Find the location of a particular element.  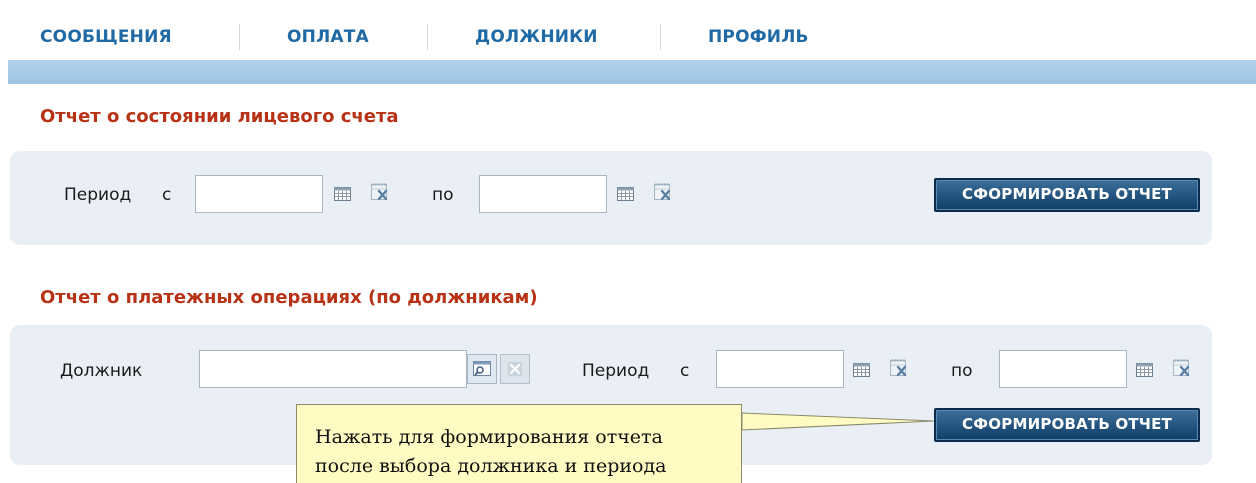

nav-item-profile: ПРОФИЛЬ is located at coordinates (758, 37).